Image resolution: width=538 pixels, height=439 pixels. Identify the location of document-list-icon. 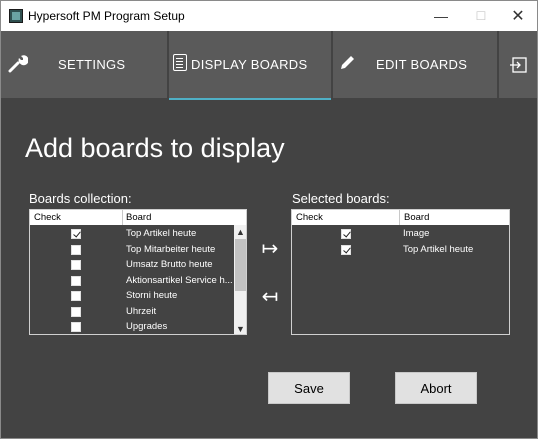
(180, 62).